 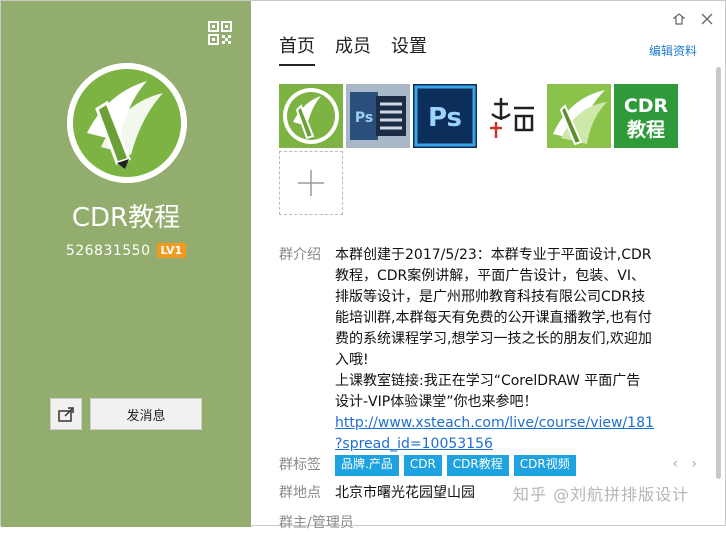 What do you see at coordinates (694, 464) in the screenshot?
I see `chevron-right-icon: ›` at bounding box center [694, 464].